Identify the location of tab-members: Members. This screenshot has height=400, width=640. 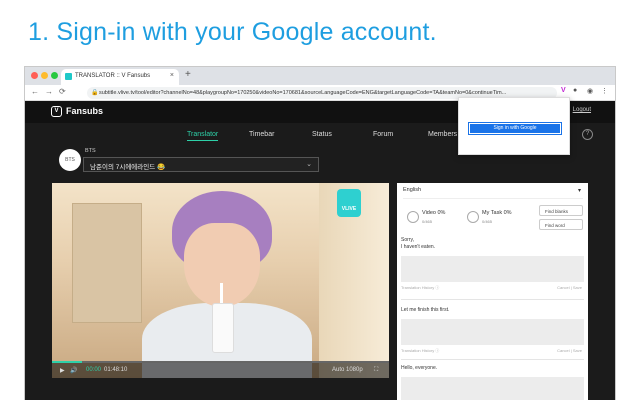
(442, 134).